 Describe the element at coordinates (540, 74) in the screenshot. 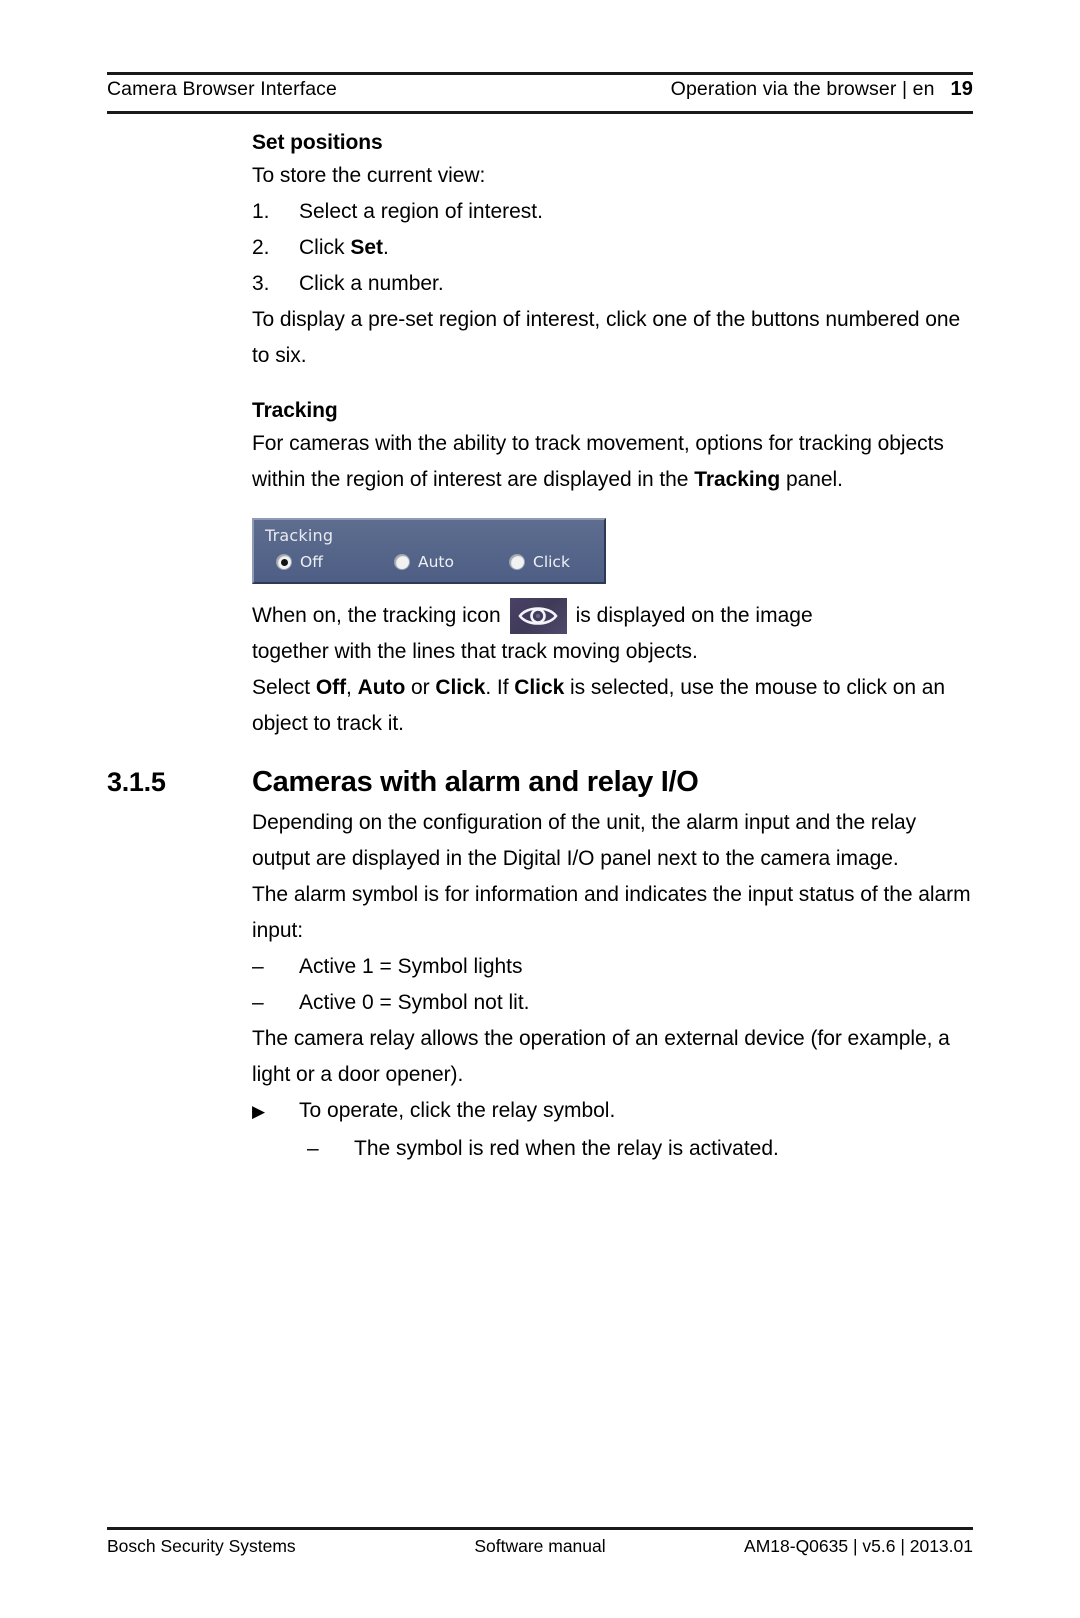

I see `header-rule-top` at that location.